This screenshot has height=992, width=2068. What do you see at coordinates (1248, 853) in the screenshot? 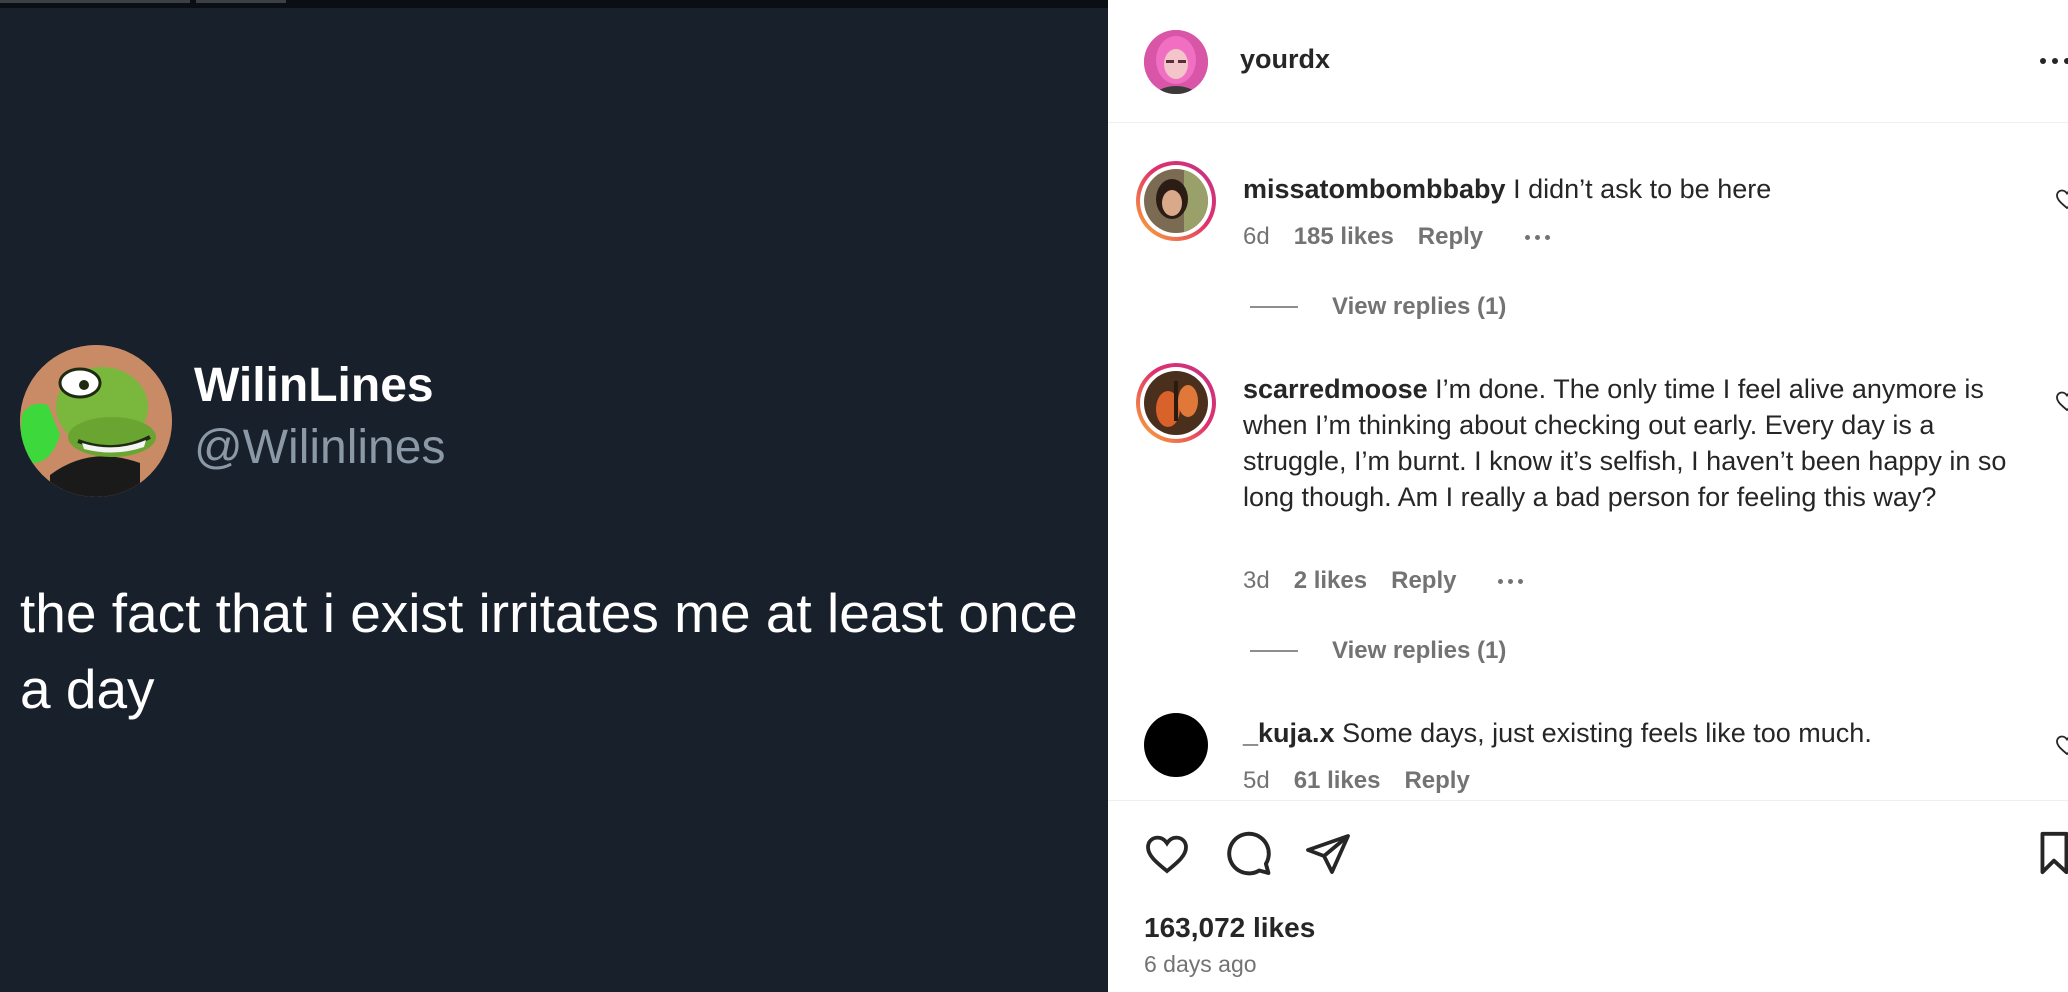
I see `comment-bubble-icon` at bounding box center [1248, 853].